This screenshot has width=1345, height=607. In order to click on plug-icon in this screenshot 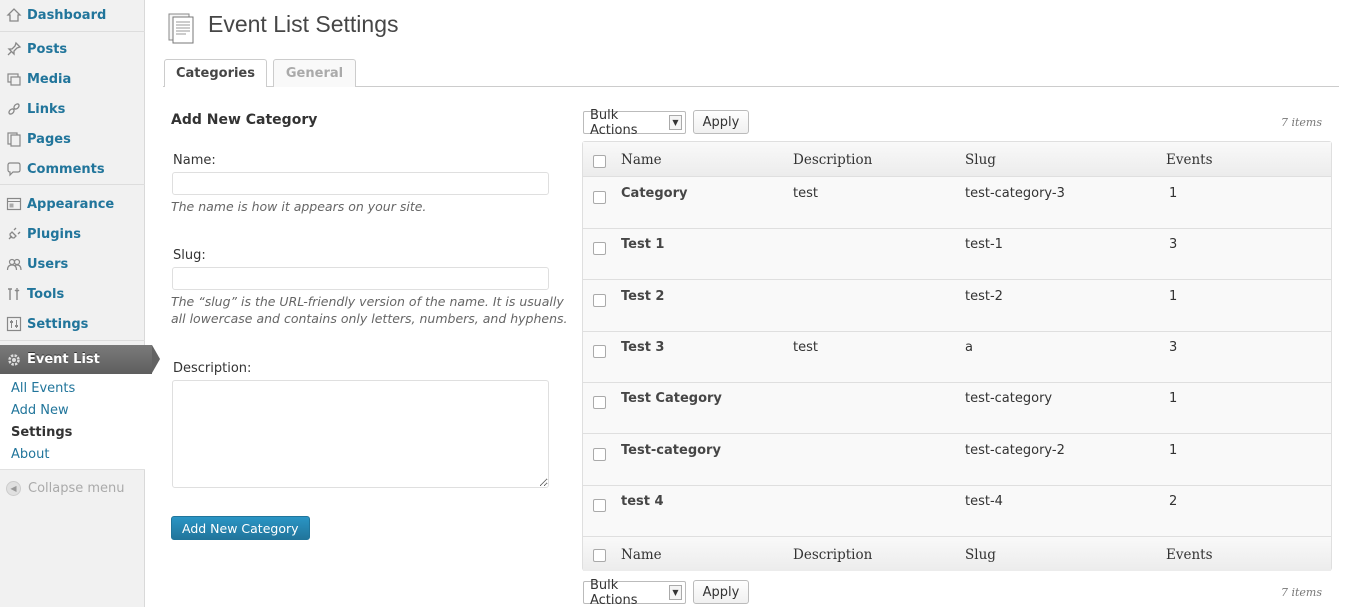, I will do `click(14, 234)`.